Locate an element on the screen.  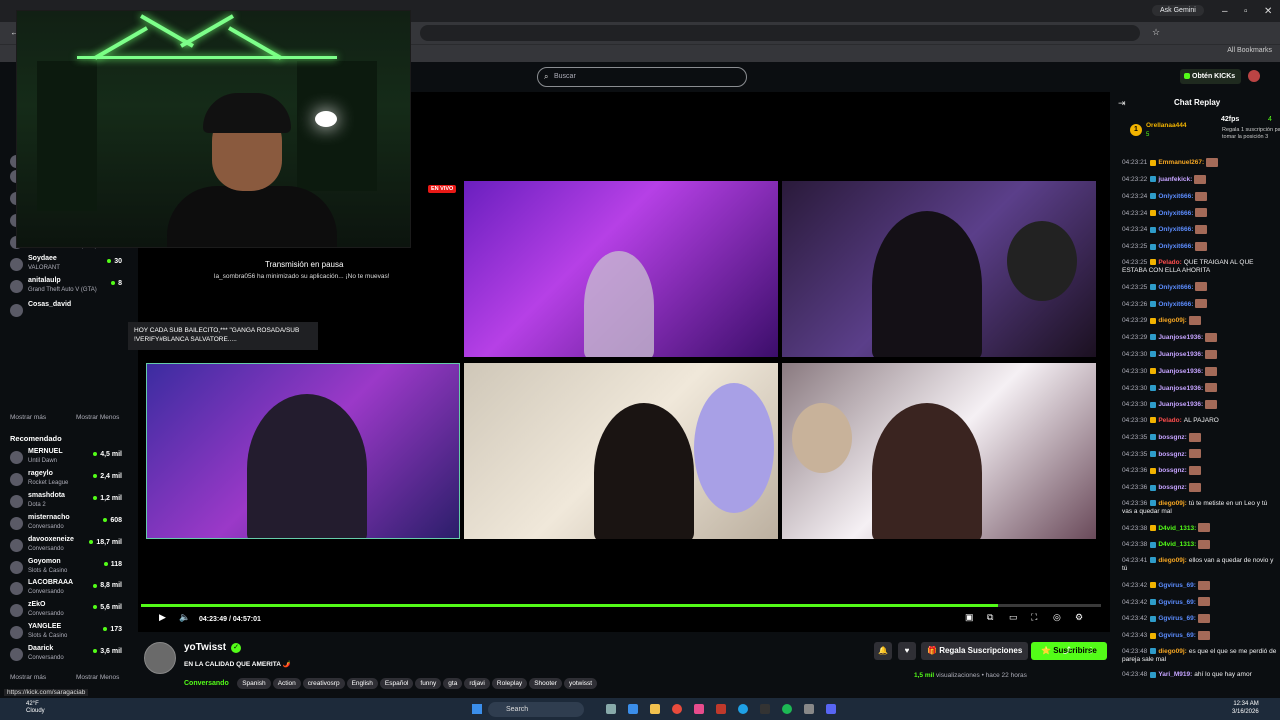
clip-icon: ▣ is located at coordinates (969, 617).